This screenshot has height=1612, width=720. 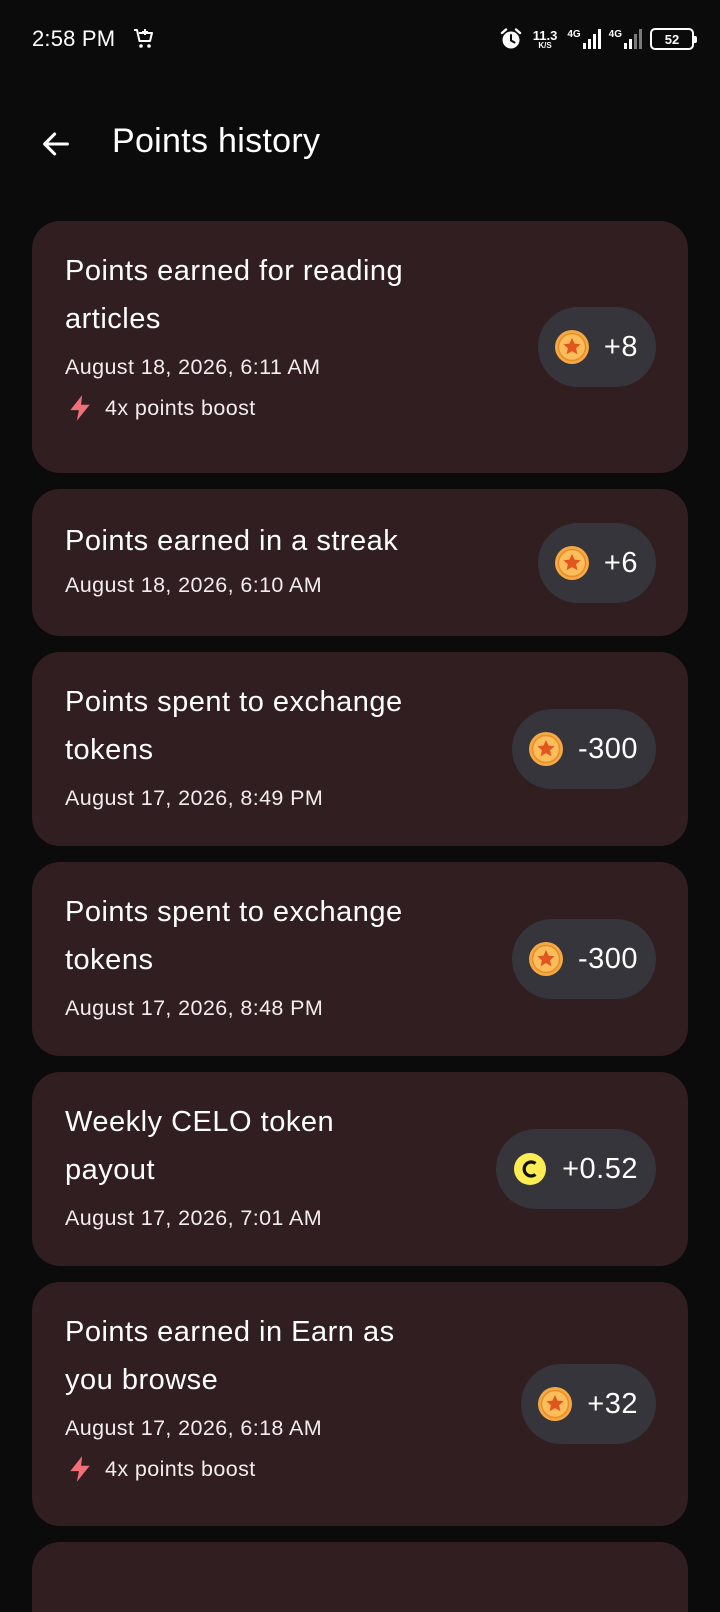 What do you see at coordinates (143, 38) in the screenshot?
I see `shopping-cart-icon` at bounding box center [143, 38].